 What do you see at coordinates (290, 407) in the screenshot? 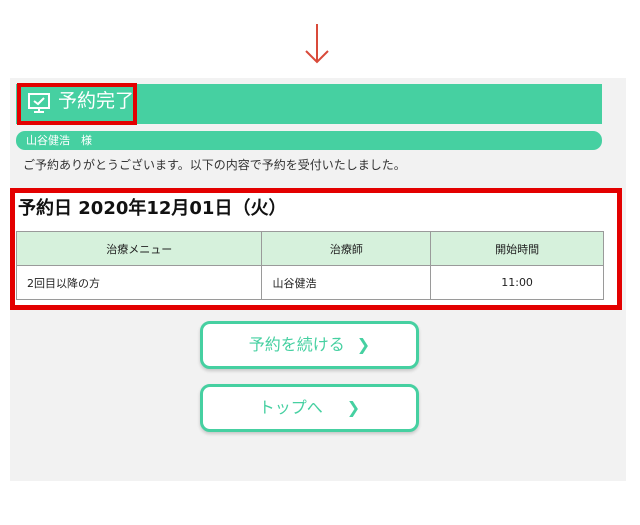
I see `top-page-label: トップへ` at bounding box center [290, 407].